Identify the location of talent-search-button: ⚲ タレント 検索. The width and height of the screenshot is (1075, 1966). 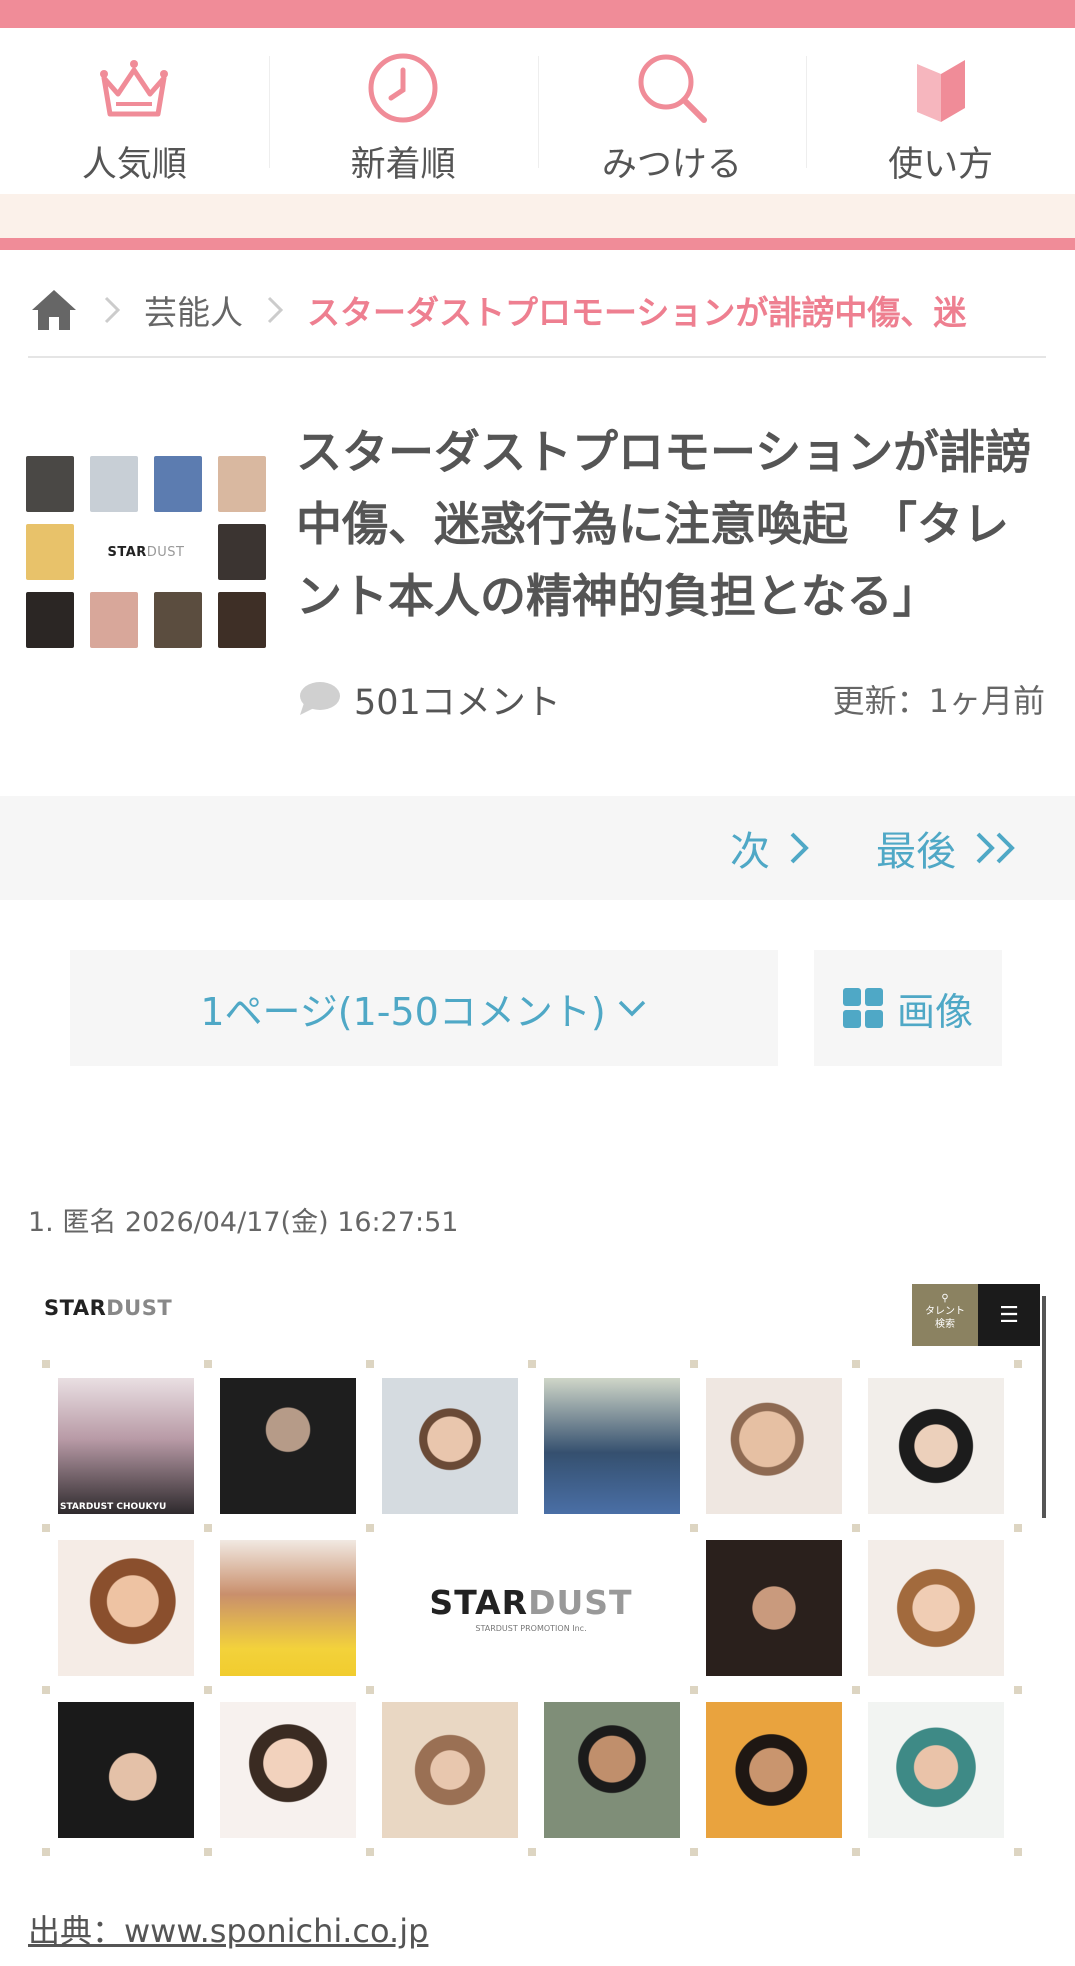
(945, 1315).